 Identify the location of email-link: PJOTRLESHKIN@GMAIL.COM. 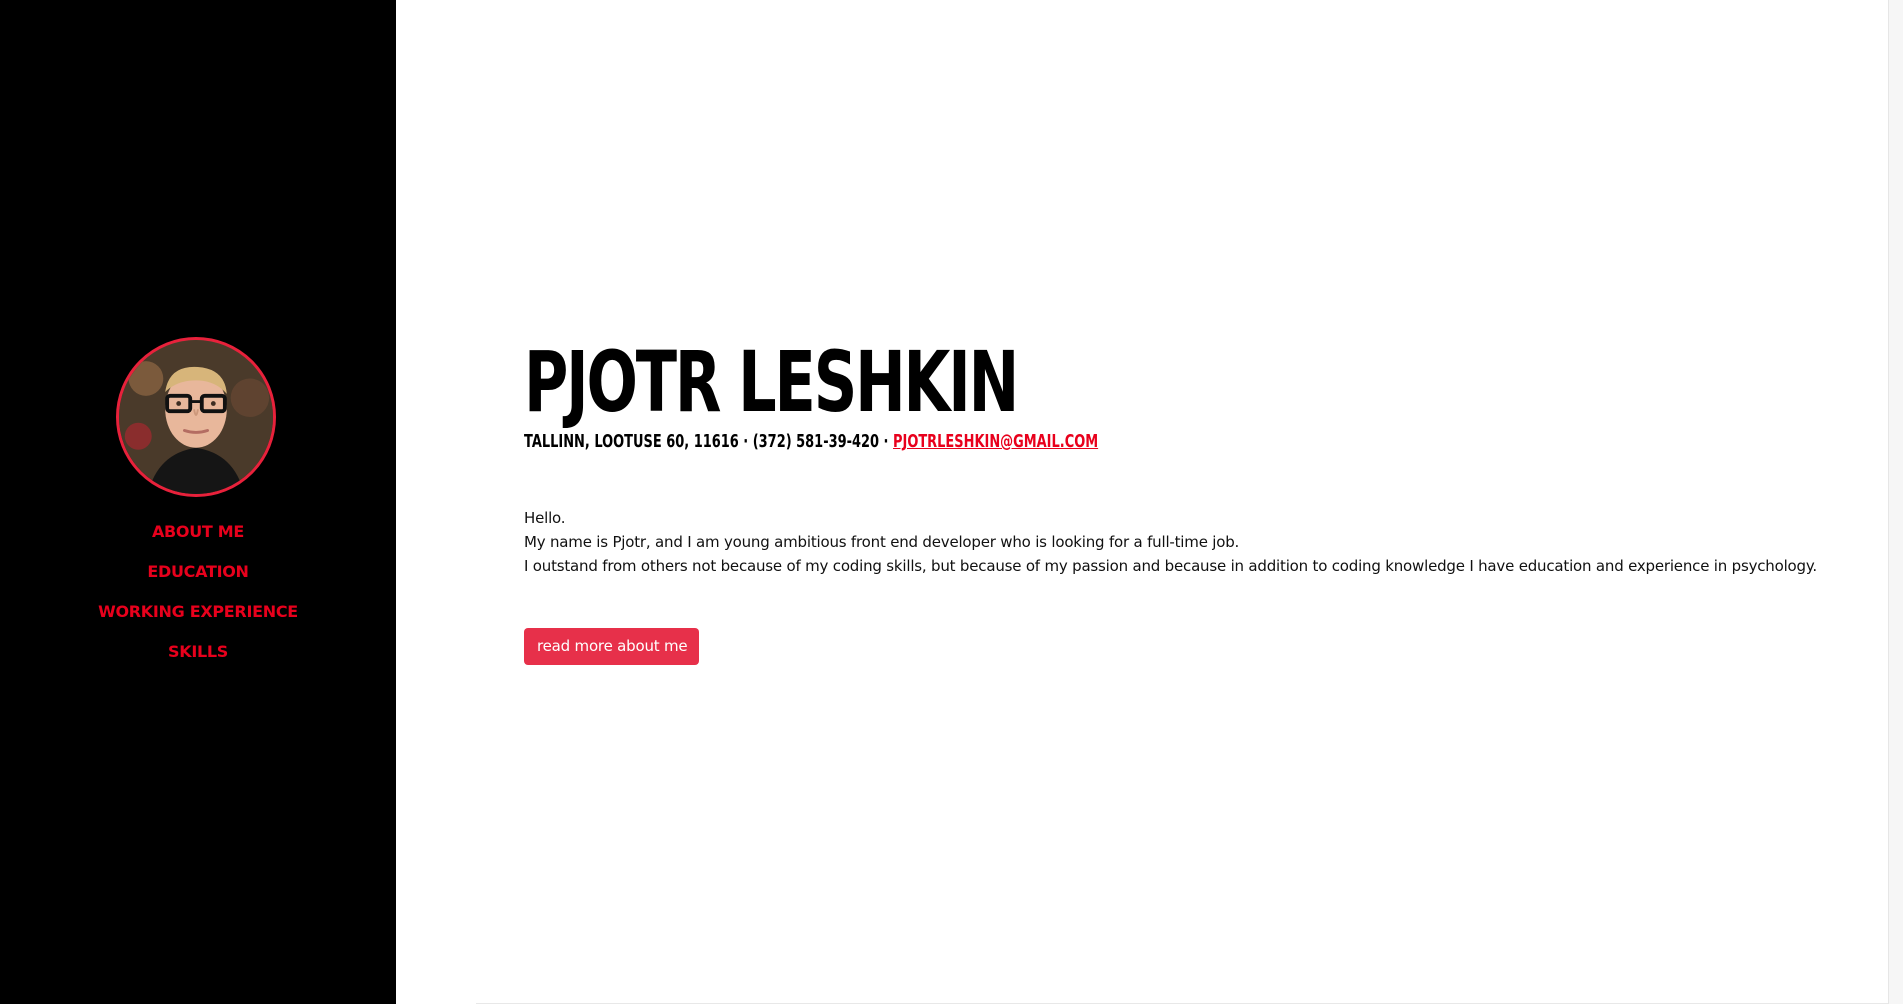
(995, 441).